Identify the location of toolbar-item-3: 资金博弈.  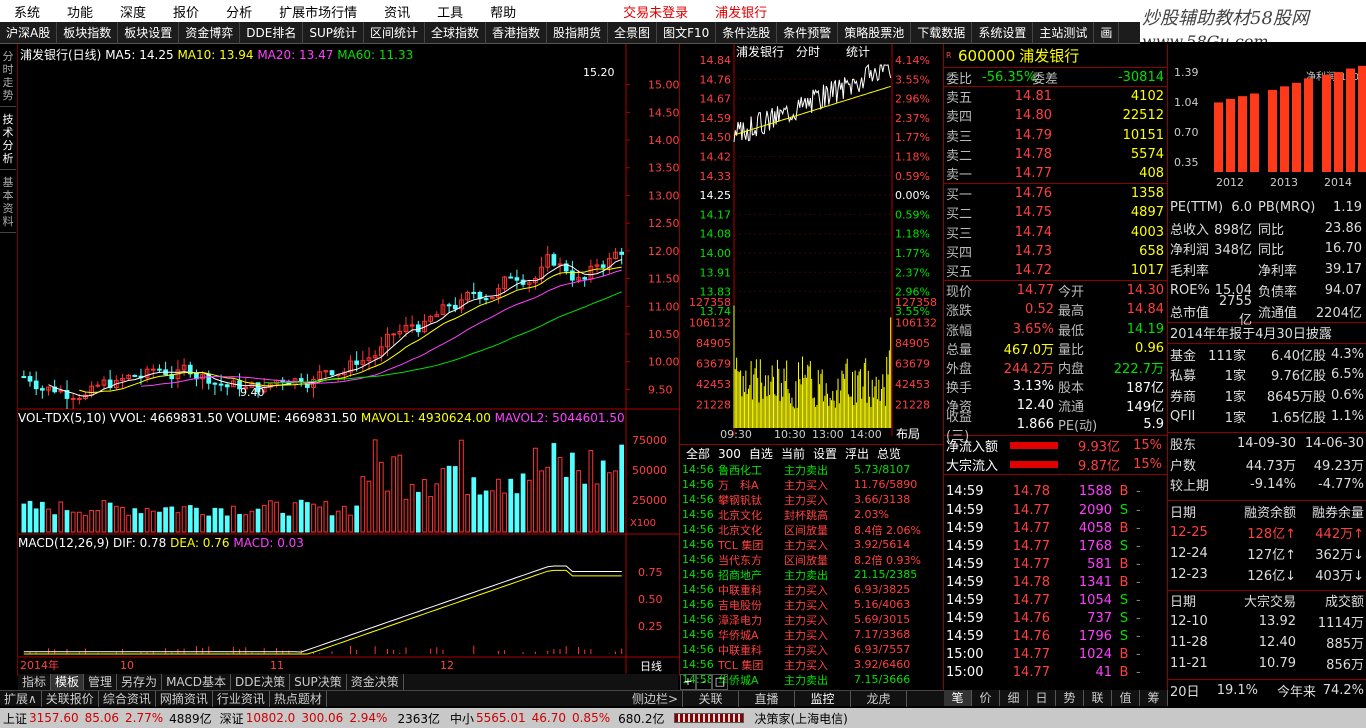
(210, 32).